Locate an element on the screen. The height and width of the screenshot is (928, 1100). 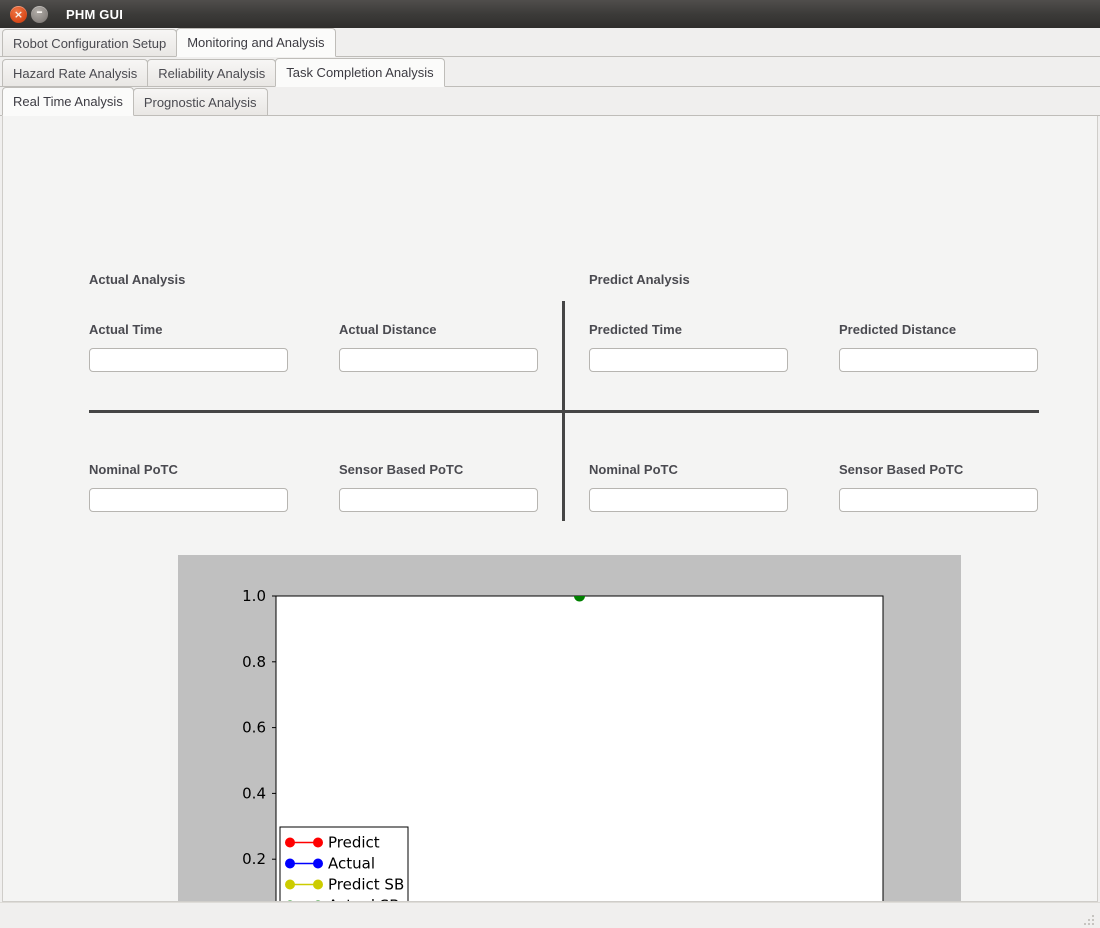
close-icon: × is located at coordinates (18, 14).